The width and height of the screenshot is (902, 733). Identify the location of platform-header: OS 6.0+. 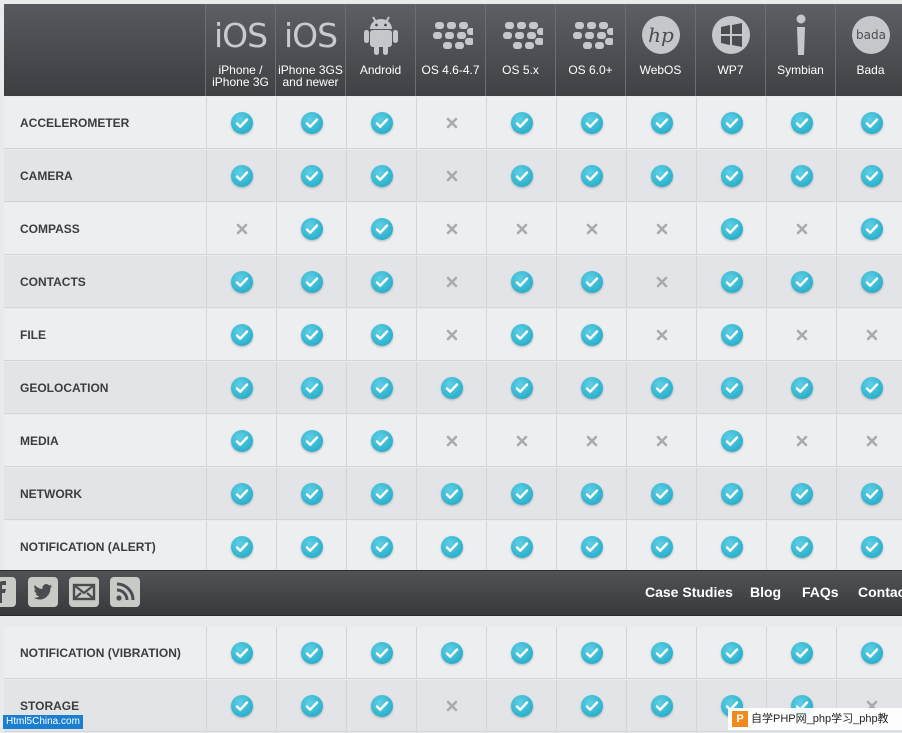
(591, 50).